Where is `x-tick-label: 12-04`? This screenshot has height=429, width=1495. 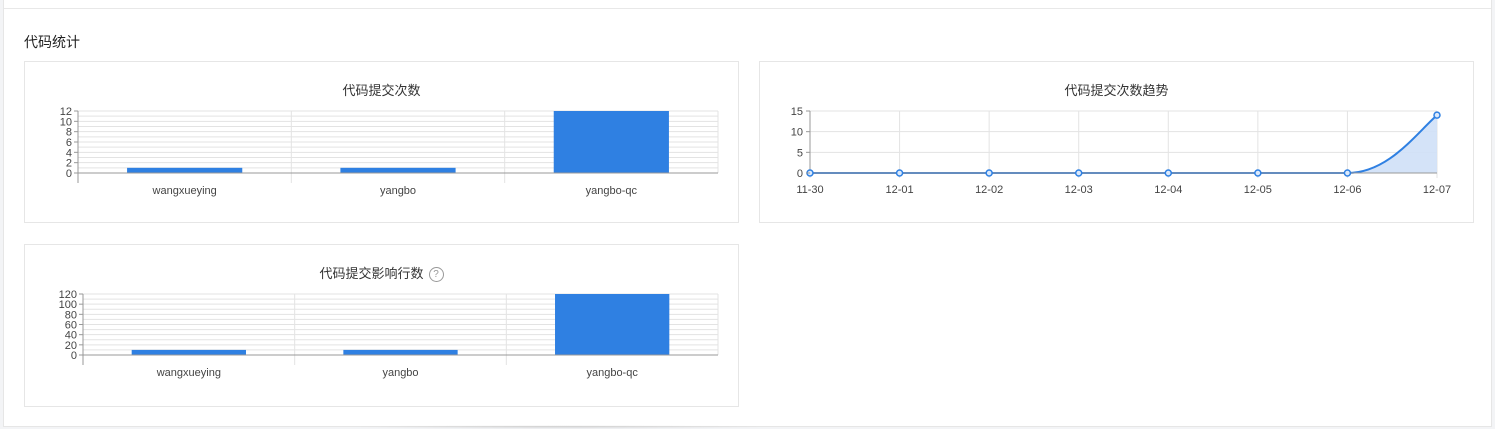
x-tick-label: 12-04 is located at coordinates (1168, 190).